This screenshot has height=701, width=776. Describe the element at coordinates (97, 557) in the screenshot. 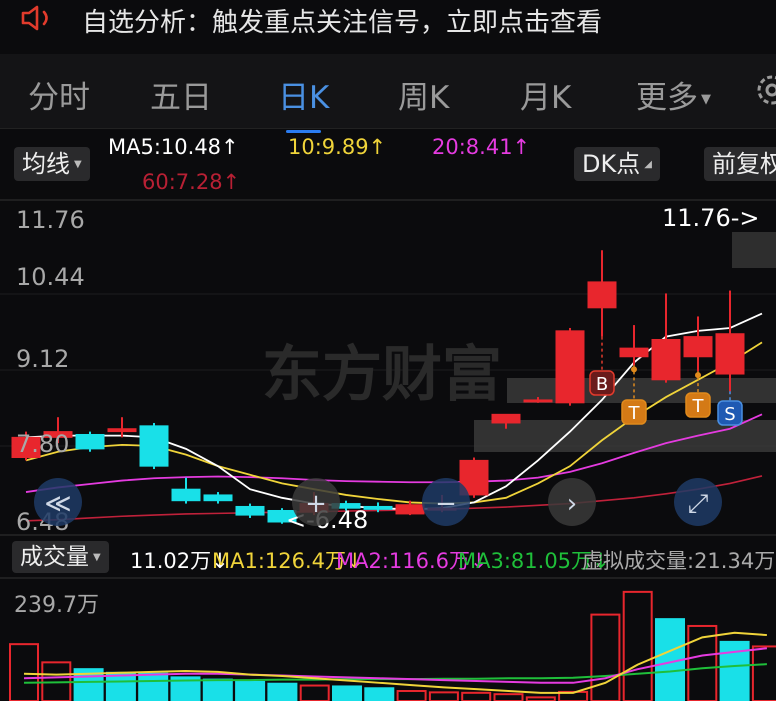

I see `chevron-down-icon: ▼` at that location.